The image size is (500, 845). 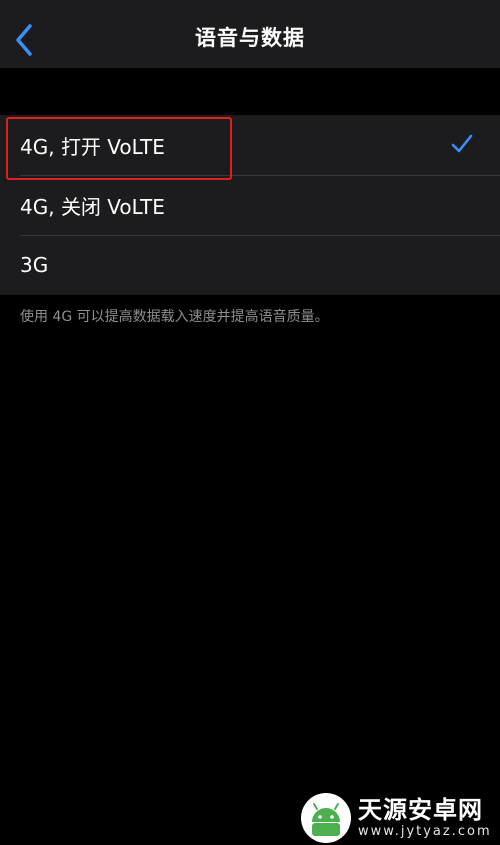 What do you see at coordinates (250, 38) in the screenshot?
I see `page-title: 语音与数据` at bounding box center [250, 38].